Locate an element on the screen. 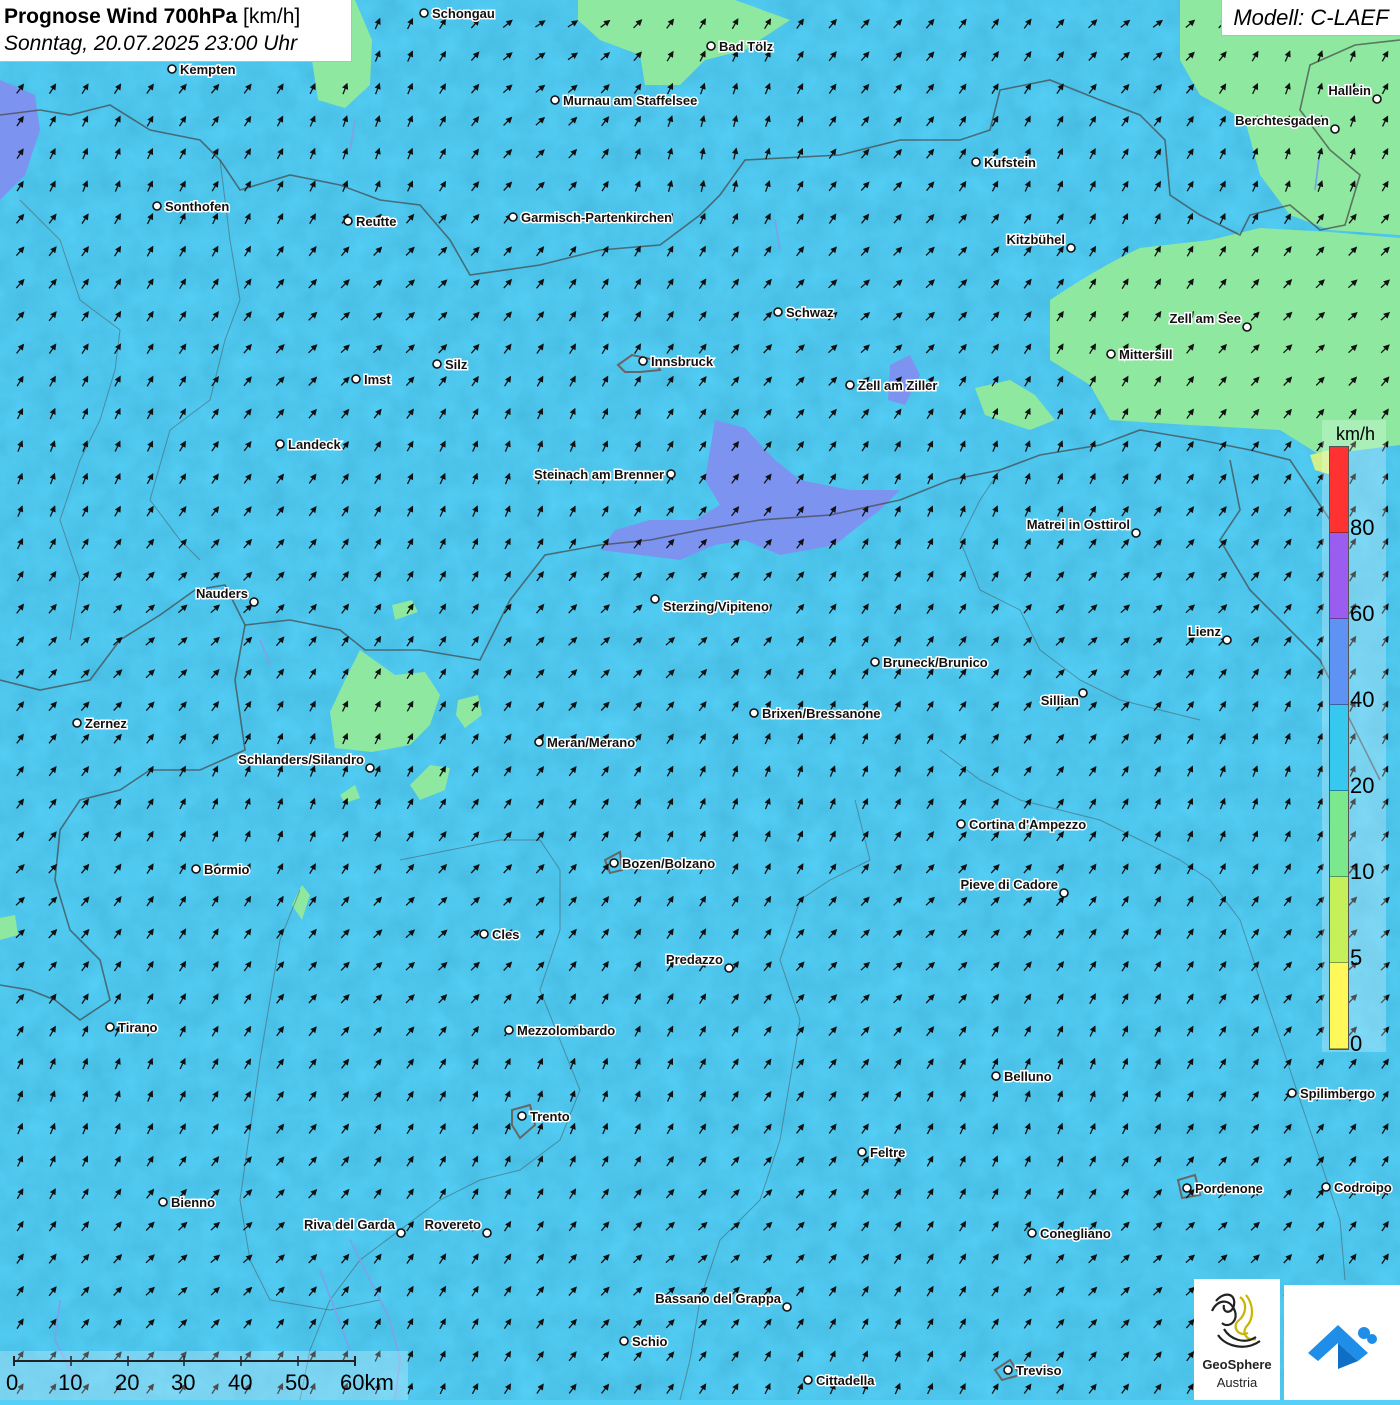  city-marker: Bruneck/Brunico is located at coordinates (929, 663).